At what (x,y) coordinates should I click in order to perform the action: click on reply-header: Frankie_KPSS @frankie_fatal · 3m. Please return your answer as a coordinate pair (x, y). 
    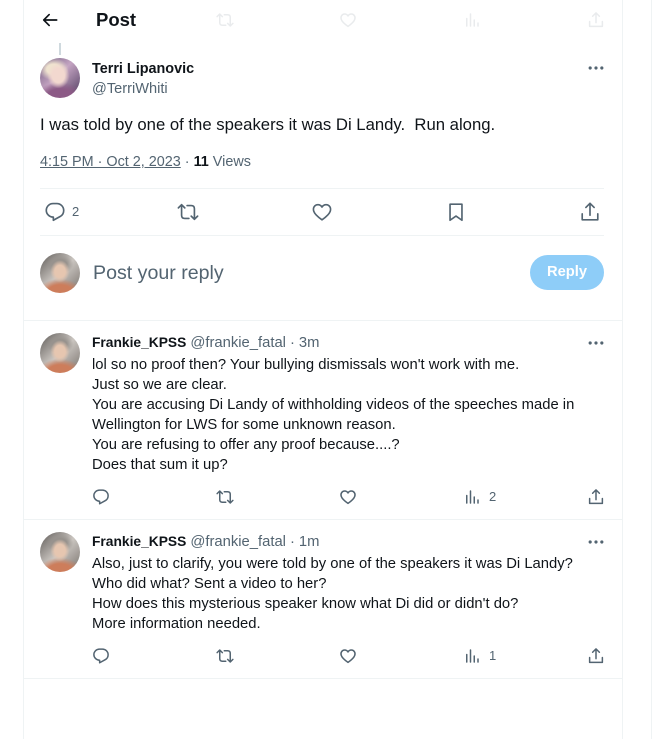
    Looking at the image, I should click on (205, 343).